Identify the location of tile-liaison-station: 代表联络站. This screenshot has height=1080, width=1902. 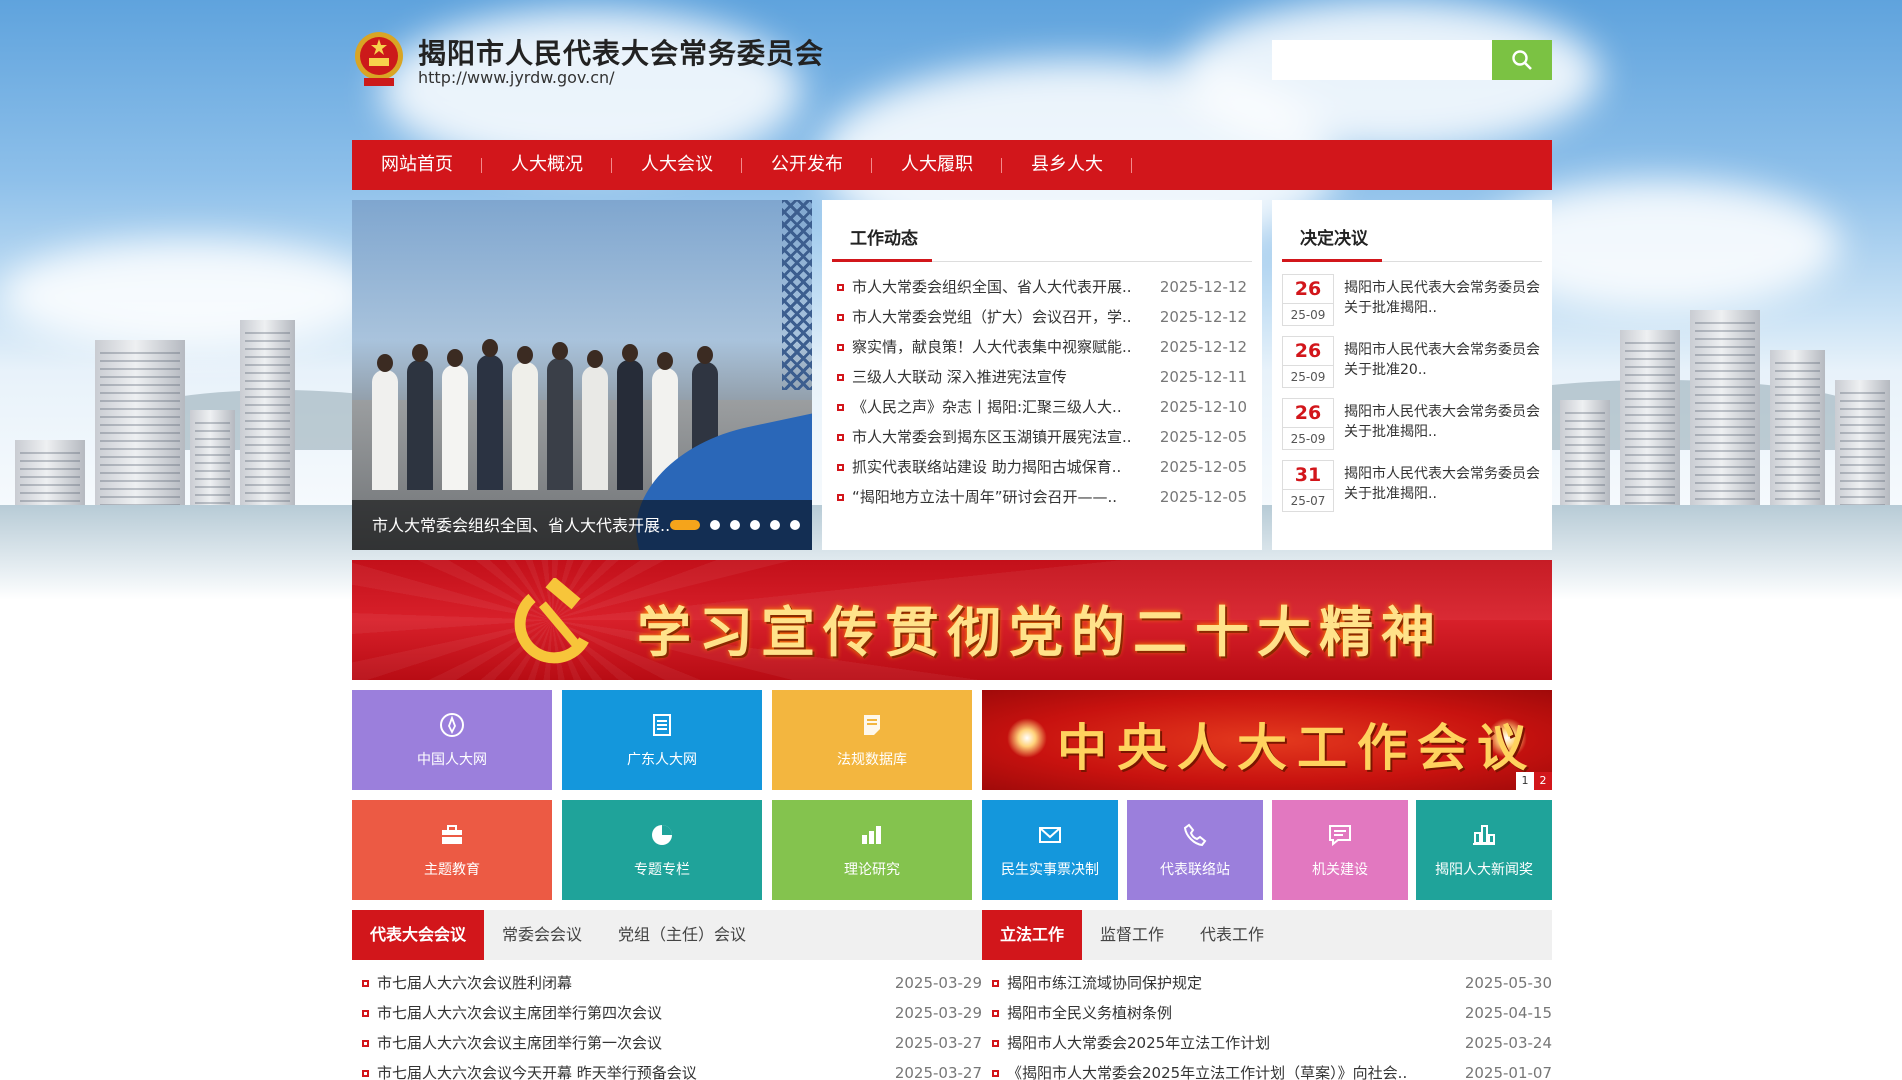
(1195, 850).